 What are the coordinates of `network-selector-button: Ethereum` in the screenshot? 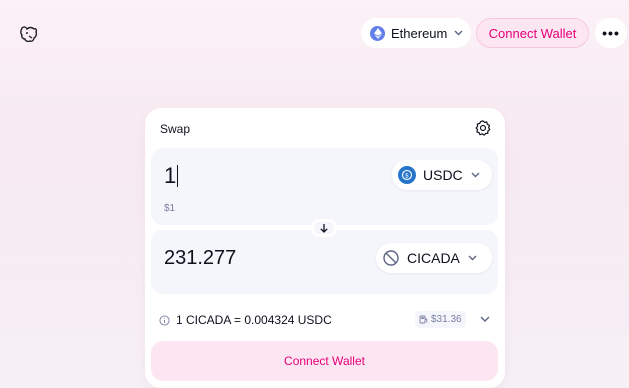 It's located at (416, 33).